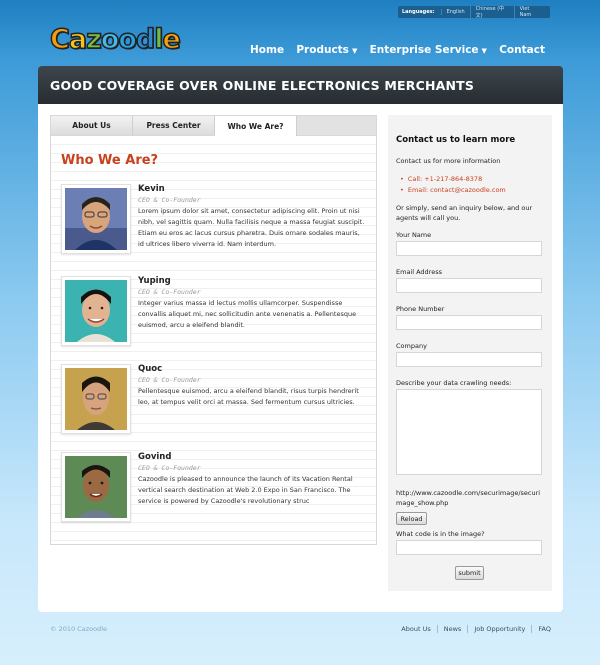  I want to click on nav-enterprise-label: Enterprise Service, so click(424, 50).